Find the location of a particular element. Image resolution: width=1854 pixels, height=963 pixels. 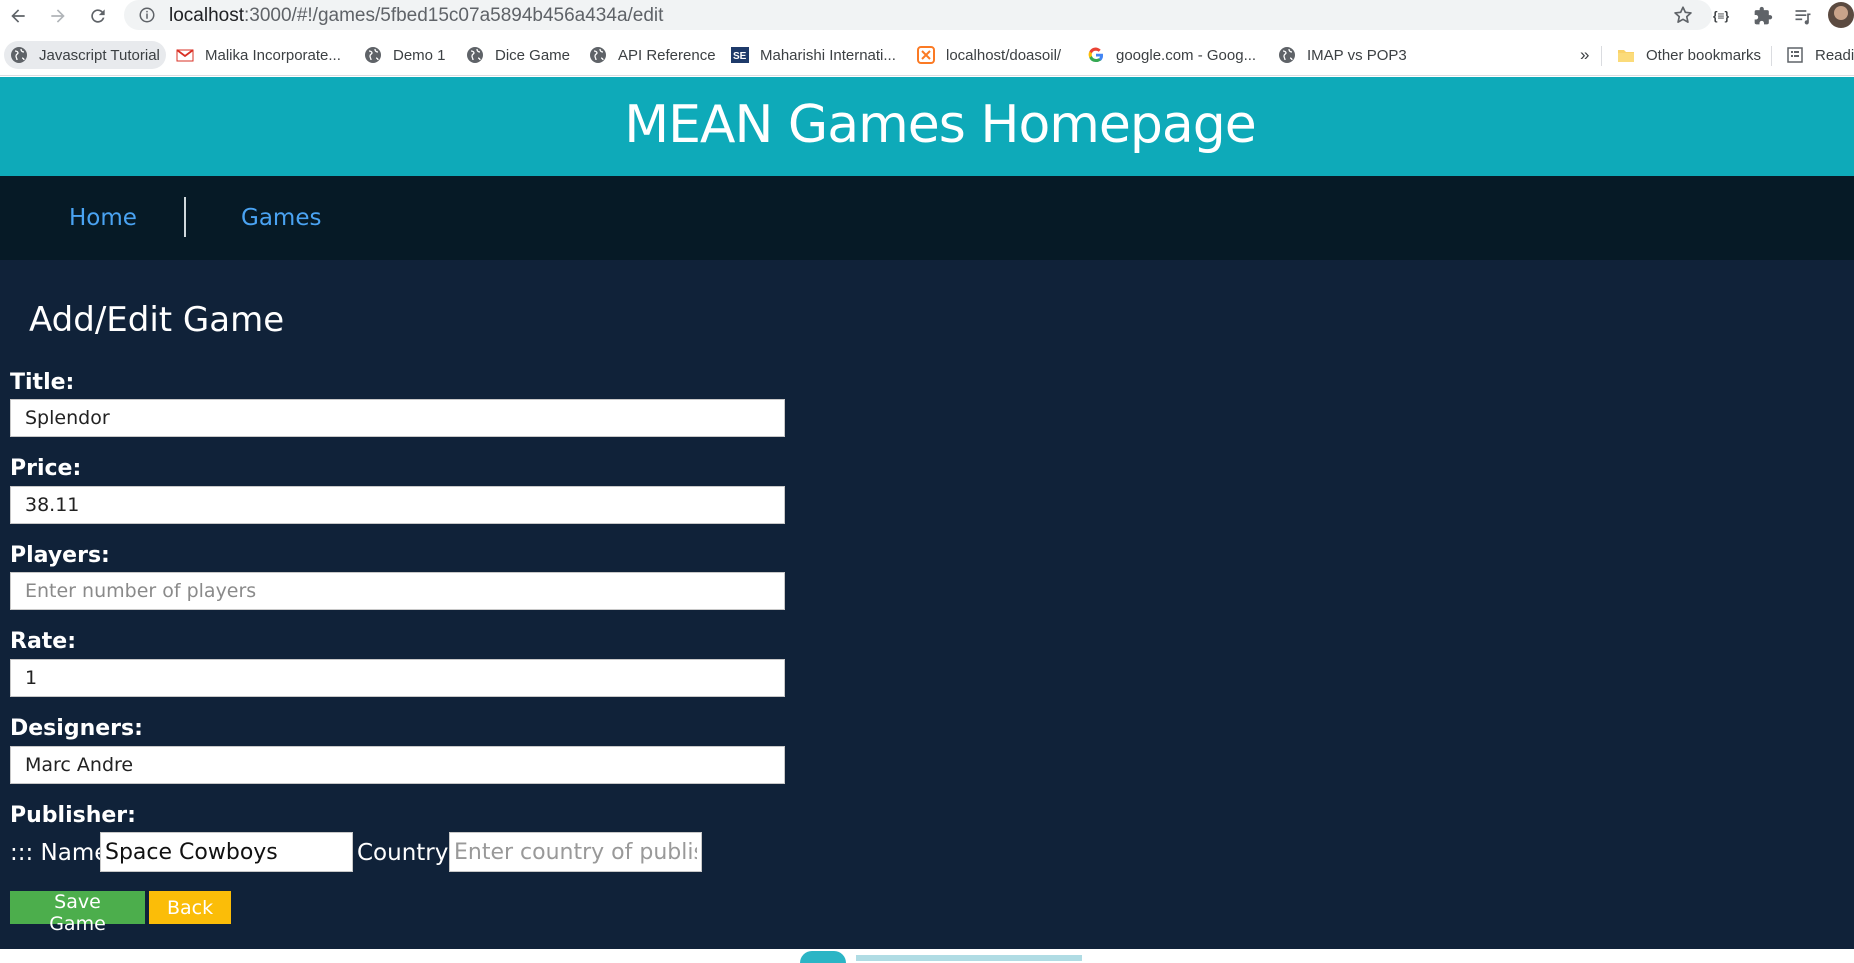

reading-list-page-icon is located at coordinates (1795, 55).